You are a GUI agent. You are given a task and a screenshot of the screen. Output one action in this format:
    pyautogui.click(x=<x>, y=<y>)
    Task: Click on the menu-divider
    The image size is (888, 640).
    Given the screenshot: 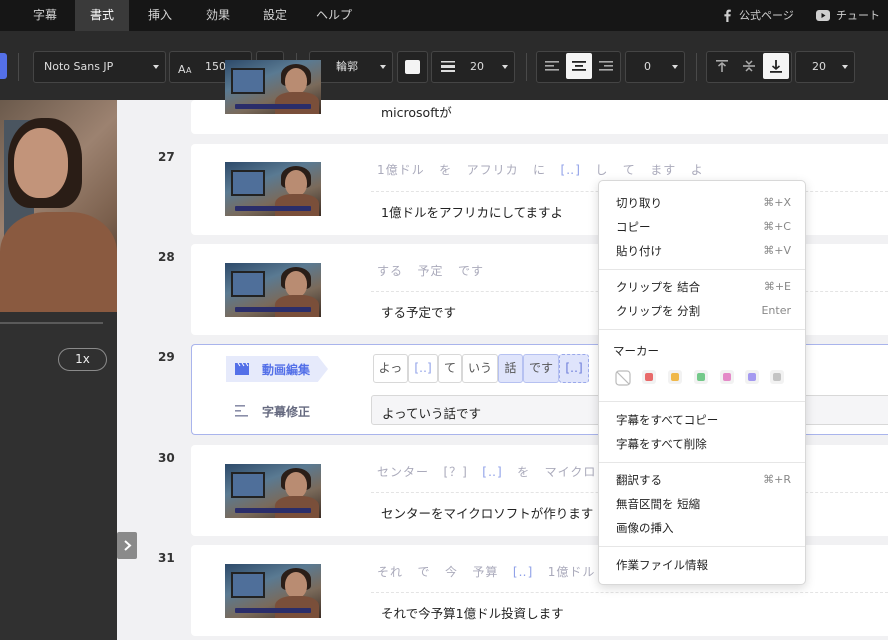 What is the action you would take?
    pyautogui.click(x=702, y=462)
    